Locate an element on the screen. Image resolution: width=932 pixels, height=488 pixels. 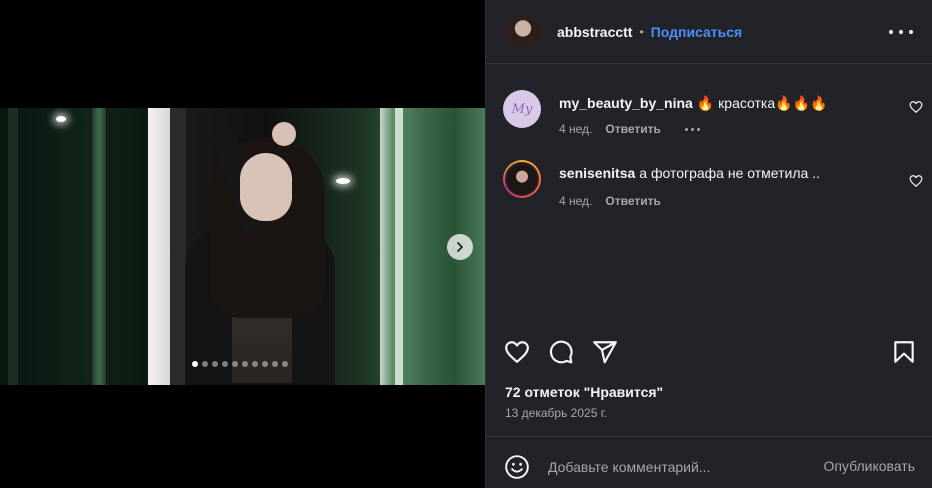
add-comment-bar: Опубликовать is located at coordinates (709, 462).